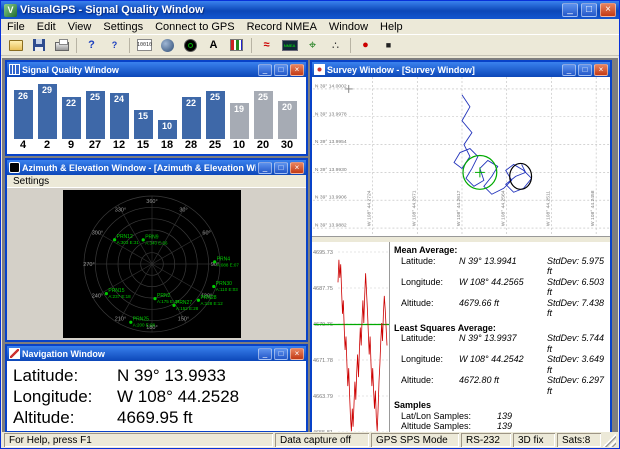  What do you see at coordinates (297, 353) in the screenshot?
I see `navigation-close-button: ×` at bounding box center [297, 353].